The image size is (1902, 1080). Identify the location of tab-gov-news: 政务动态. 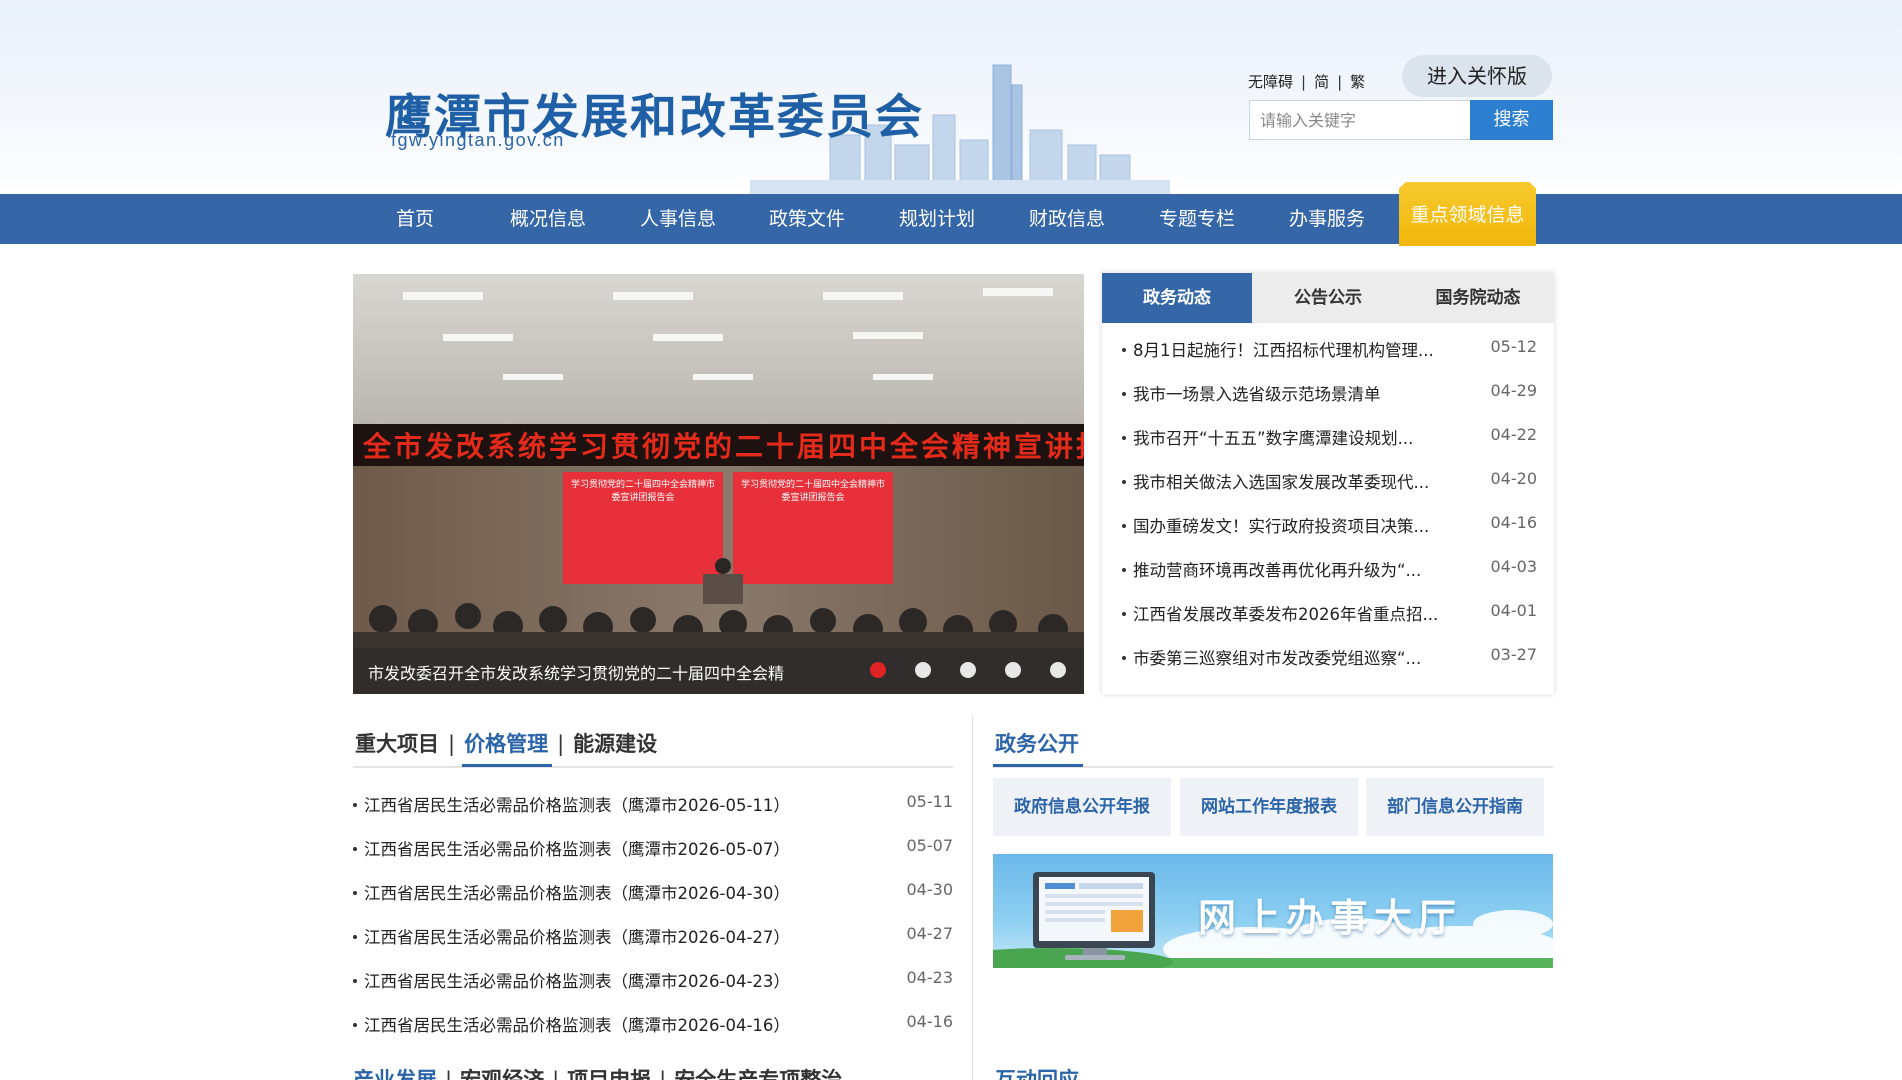
(1177, 298).